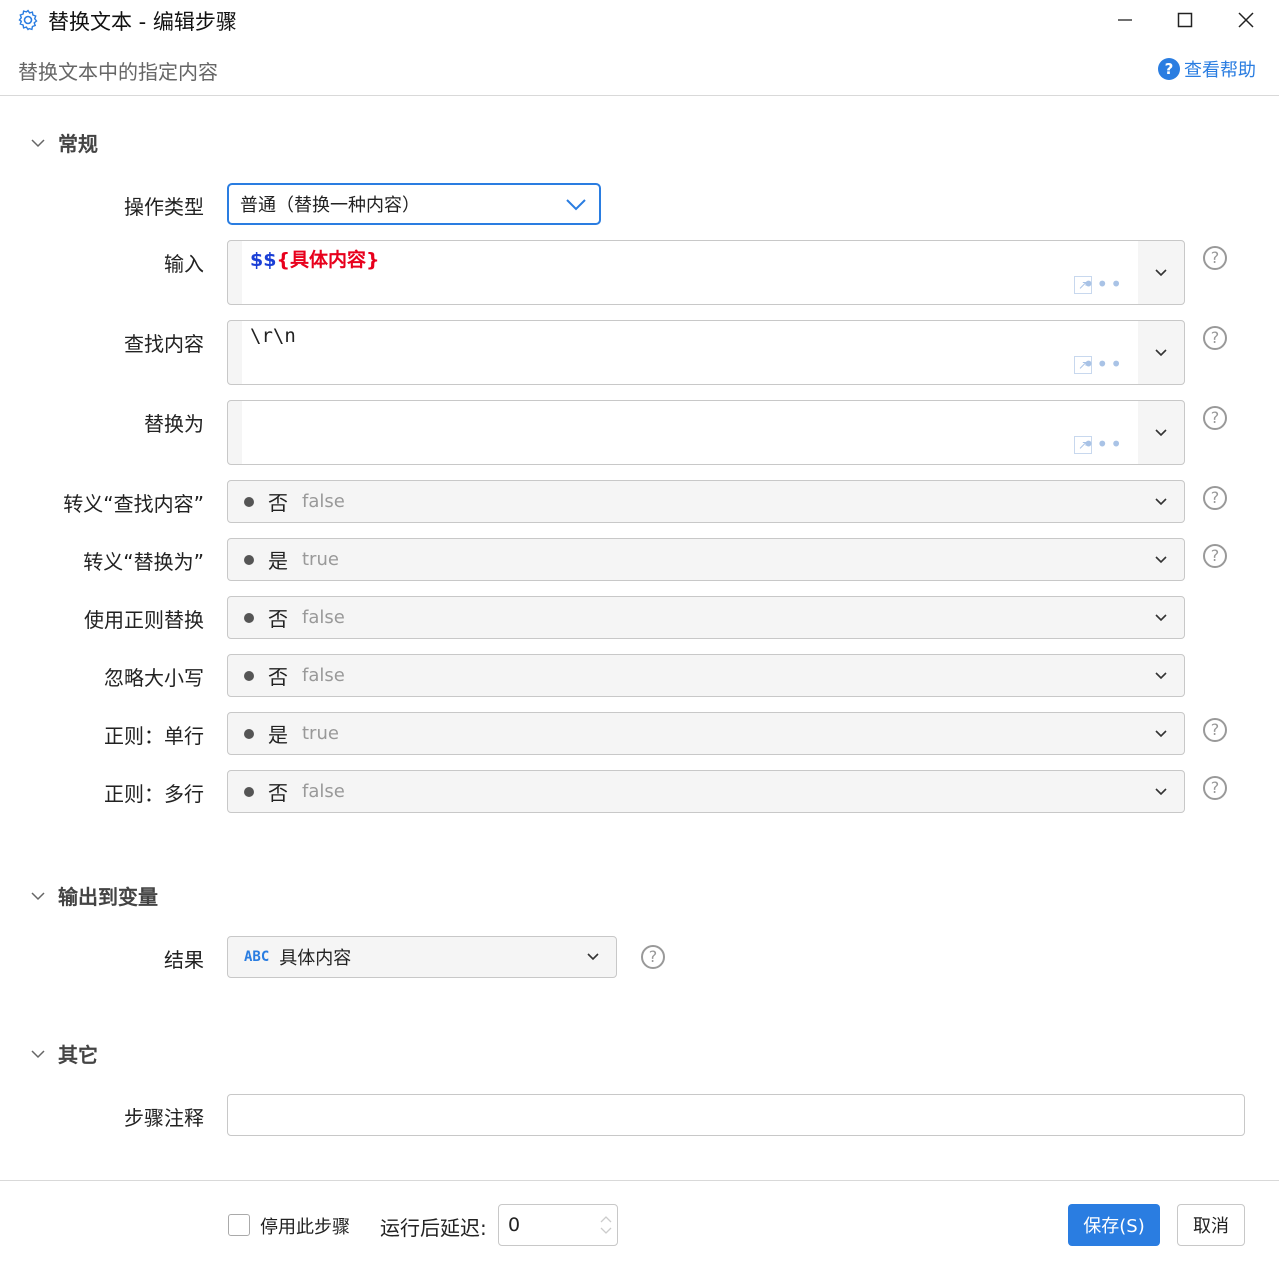 The width and height of the screenshot is (1279, 1264). I want to click on section-output: 输出到变量, so click(94, 895).